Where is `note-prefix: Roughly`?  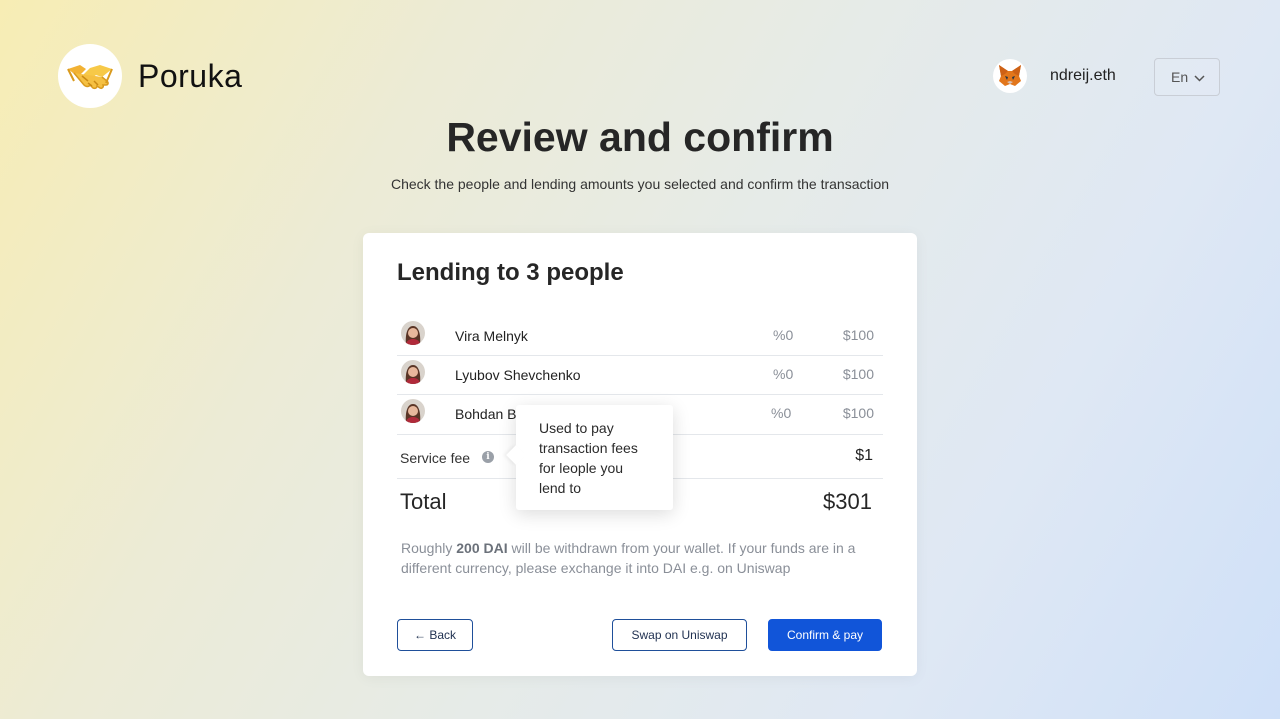 note-prefix: Roughly is located at coordinates (429, 548).